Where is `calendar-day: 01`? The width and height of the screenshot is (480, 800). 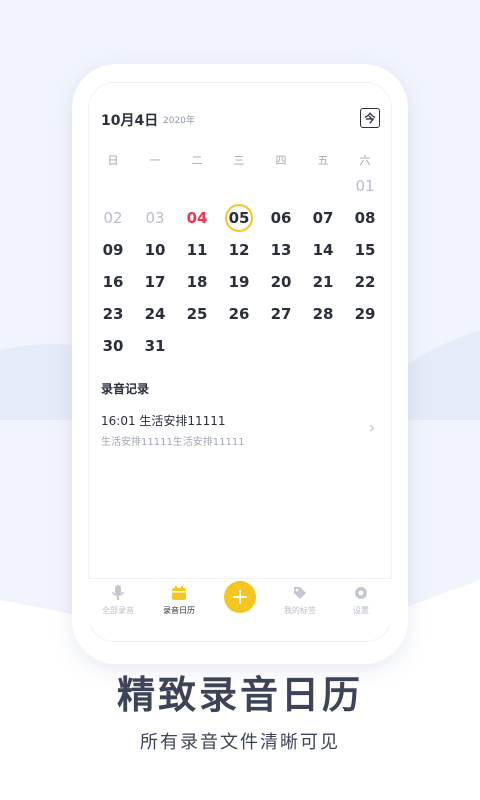 calendar-day: 01 is located at coordinates (365, 186).